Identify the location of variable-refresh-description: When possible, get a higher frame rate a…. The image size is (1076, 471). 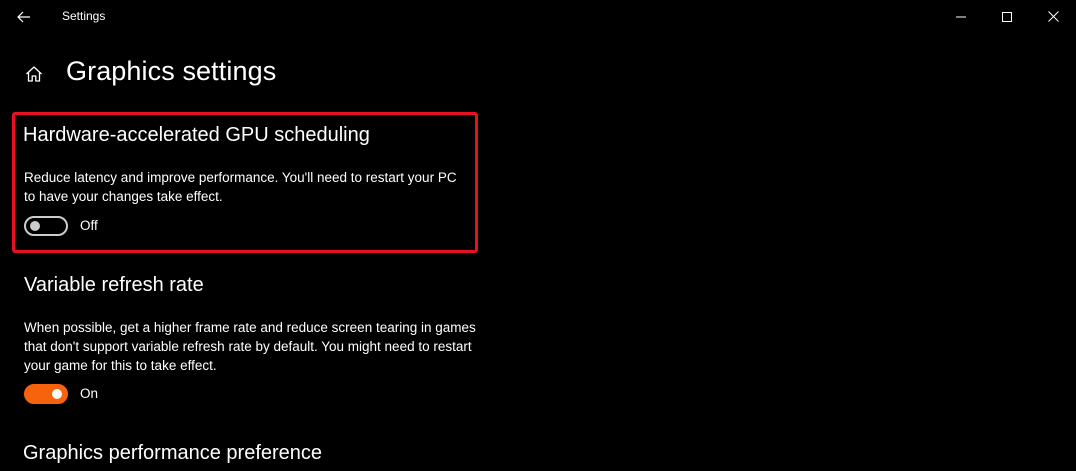
(250, 346).